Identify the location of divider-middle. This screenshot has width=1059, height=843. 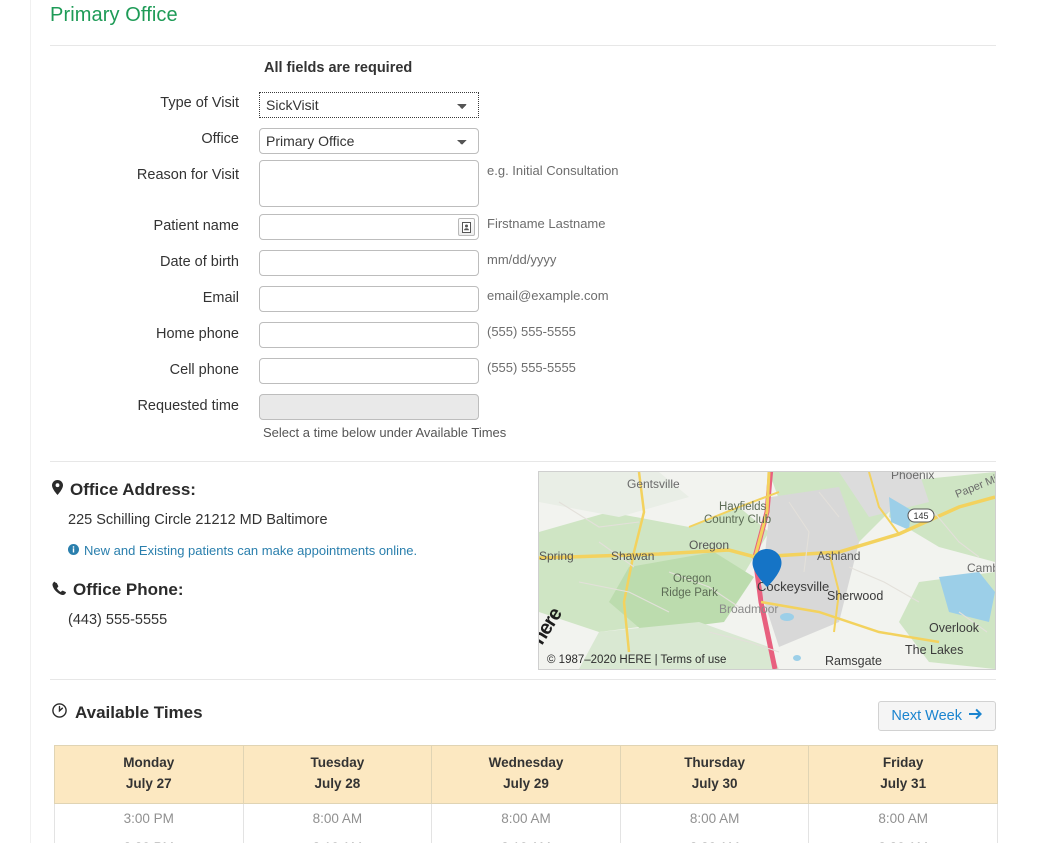
(523, 461).